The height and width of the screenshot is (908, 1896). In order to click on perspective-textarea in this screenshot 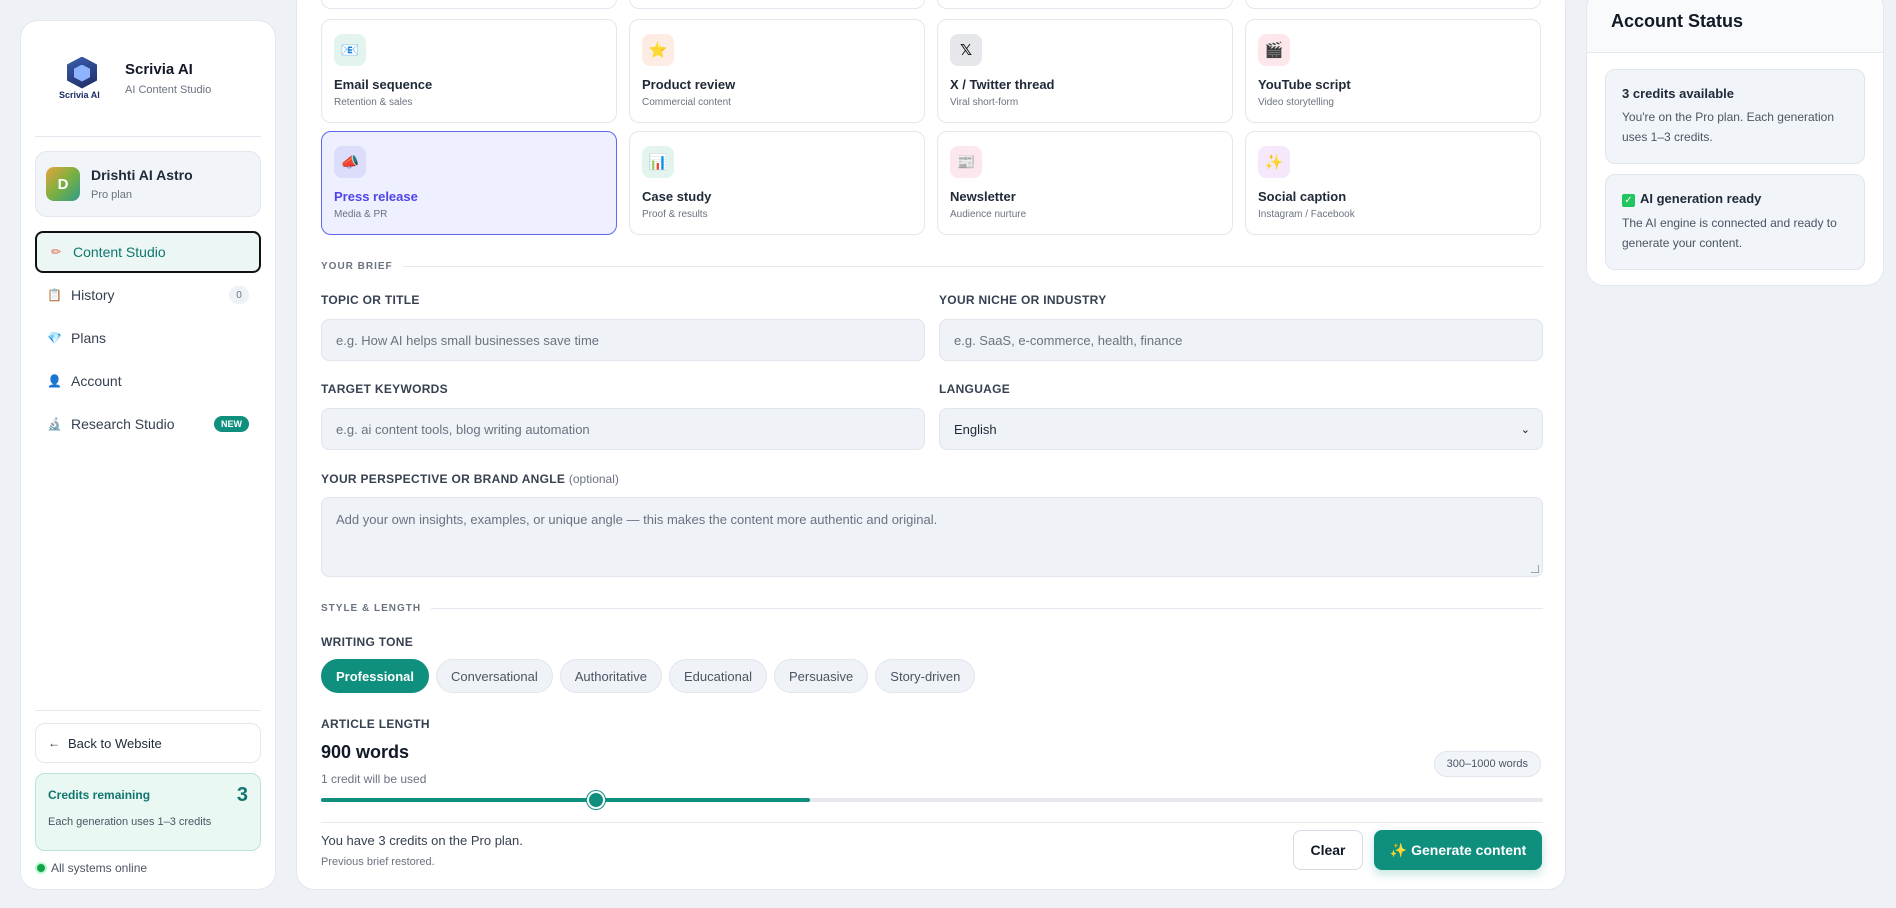, I will do `click(932, 537)`.